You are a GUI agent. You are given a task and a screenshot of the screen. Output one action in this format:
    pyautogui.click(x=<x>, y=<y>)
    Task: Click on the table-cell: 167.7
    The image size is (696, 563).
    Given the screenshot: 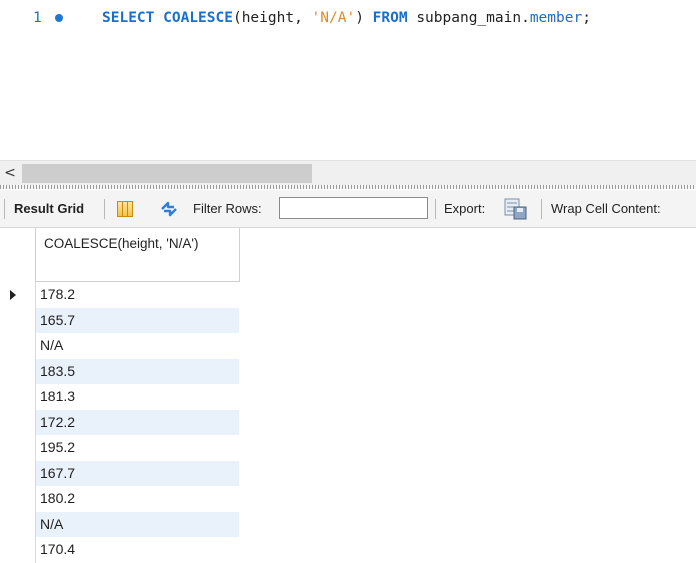 What is the action you would take?
    pyautogui.click(x=137, y=473)
    